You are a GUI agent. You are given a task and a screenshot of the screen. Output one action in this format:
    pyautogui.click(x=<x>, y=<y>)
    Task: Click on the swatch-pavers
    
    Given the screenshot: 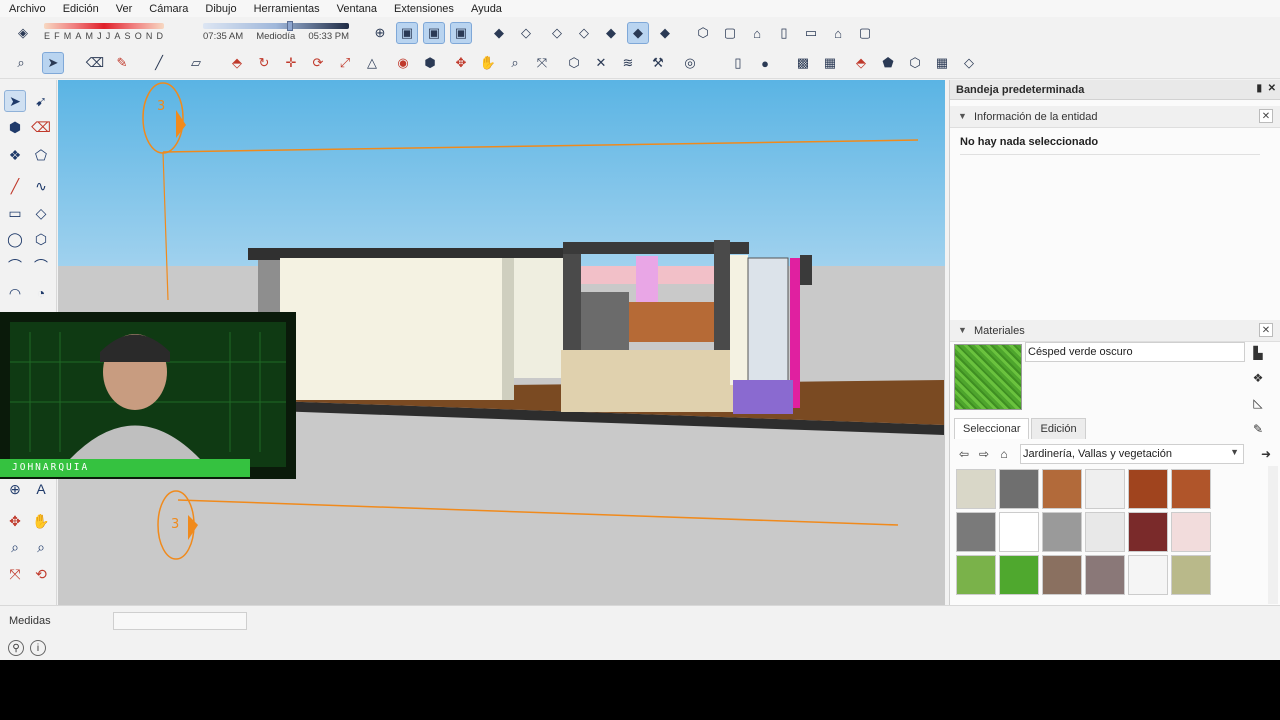 What is the action you would take?
    pyautogui.click(x=1105, y=575)
    